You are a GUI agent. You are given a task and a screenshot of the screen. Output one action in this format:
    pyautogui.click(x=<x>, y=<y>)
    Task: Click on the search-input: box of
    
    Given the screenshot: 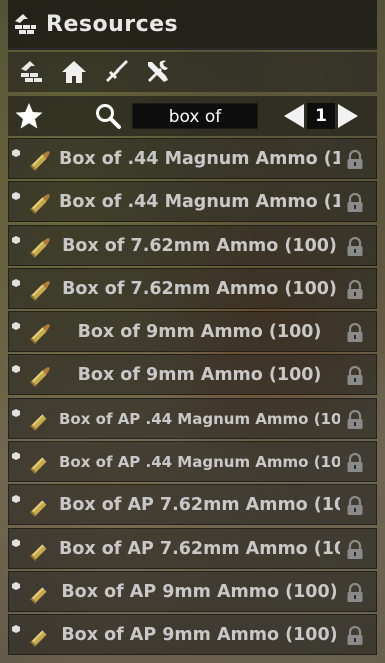 What is the action you would take?
    pyautogui.click(x=195, y=116)
    